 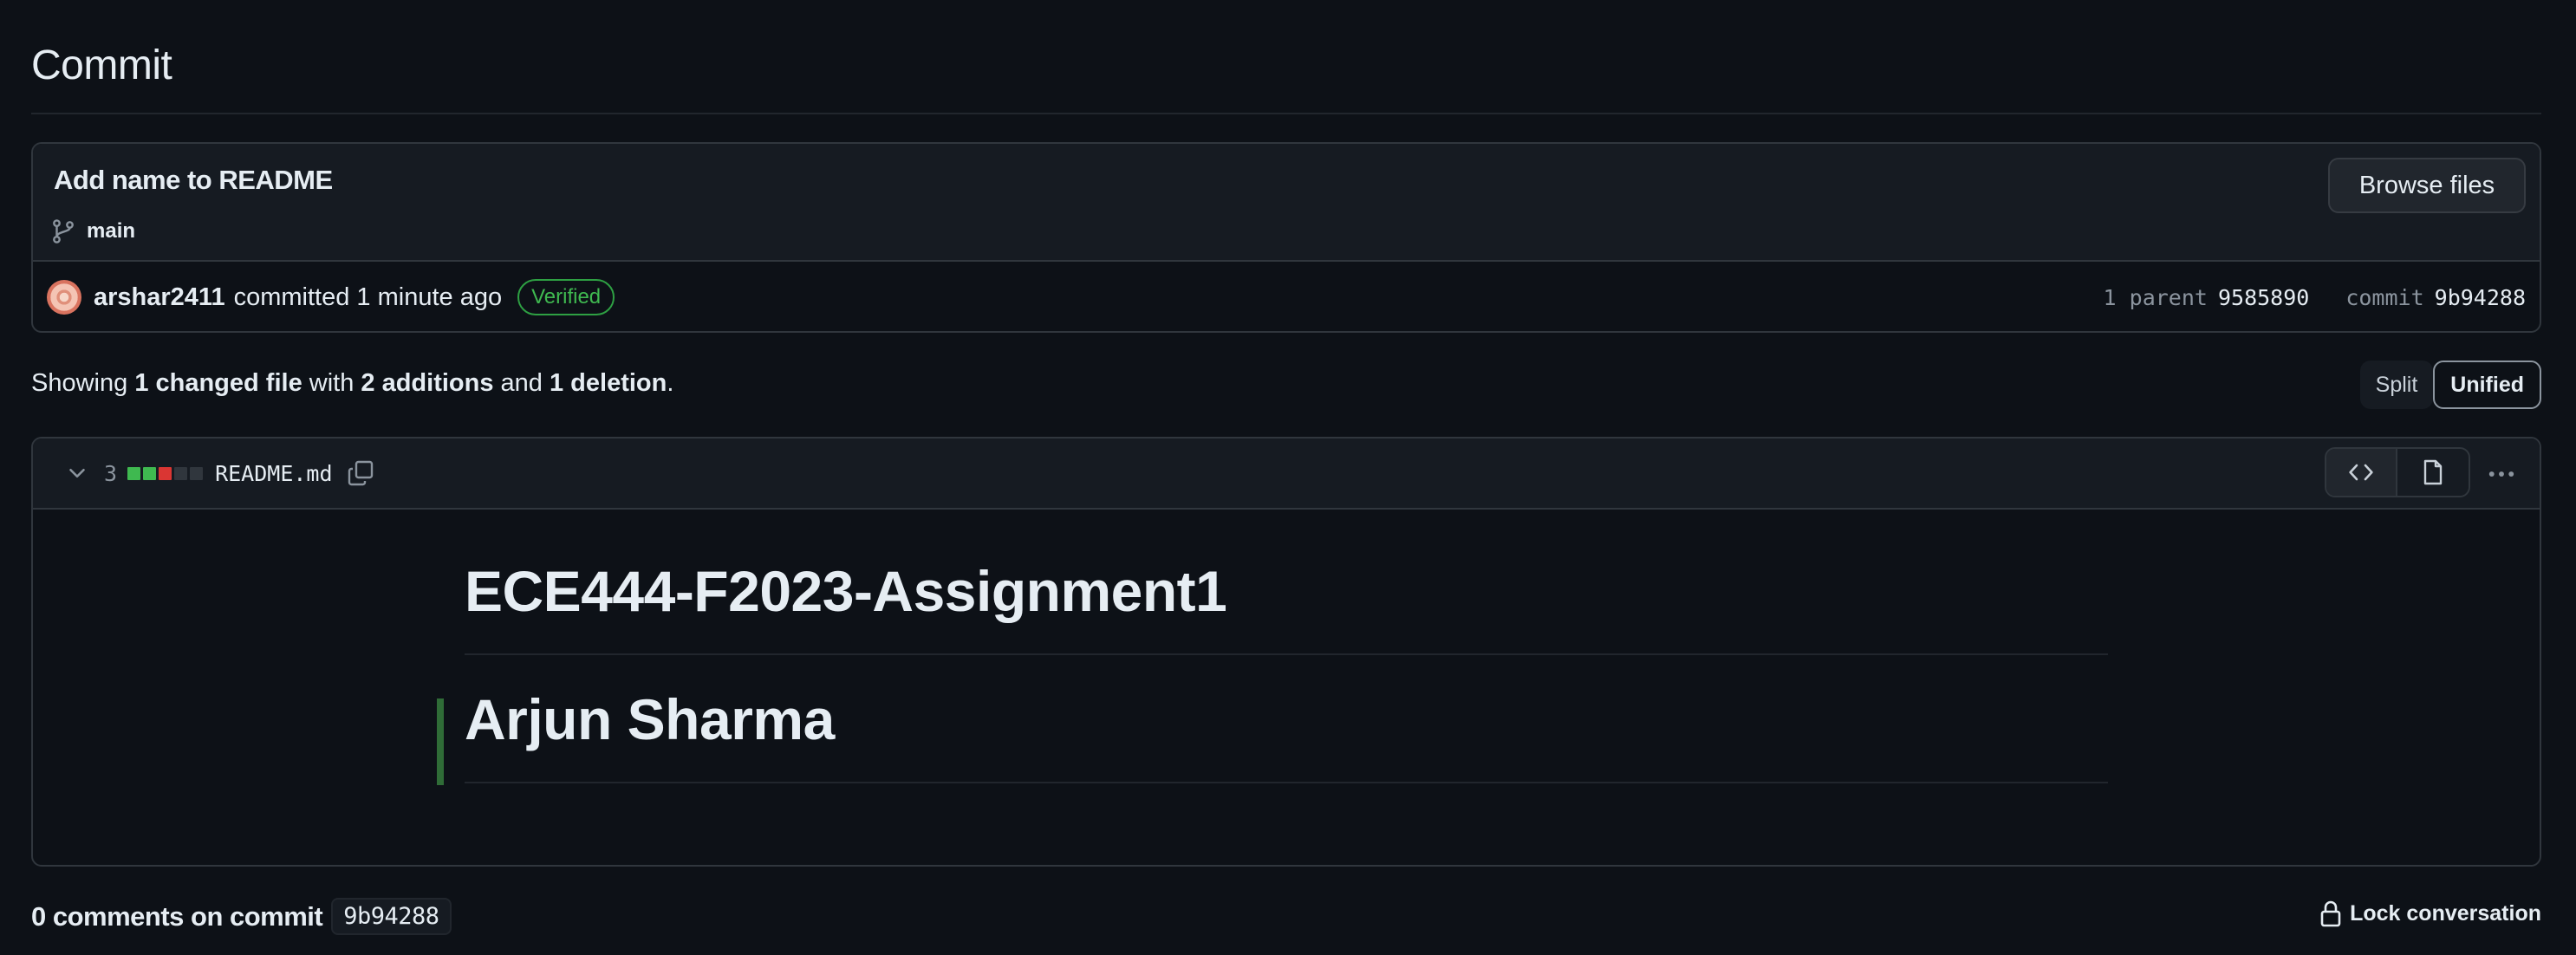 I want to click on markdown-heading-added: Arjun Sharma, so click(x=650, y=719).